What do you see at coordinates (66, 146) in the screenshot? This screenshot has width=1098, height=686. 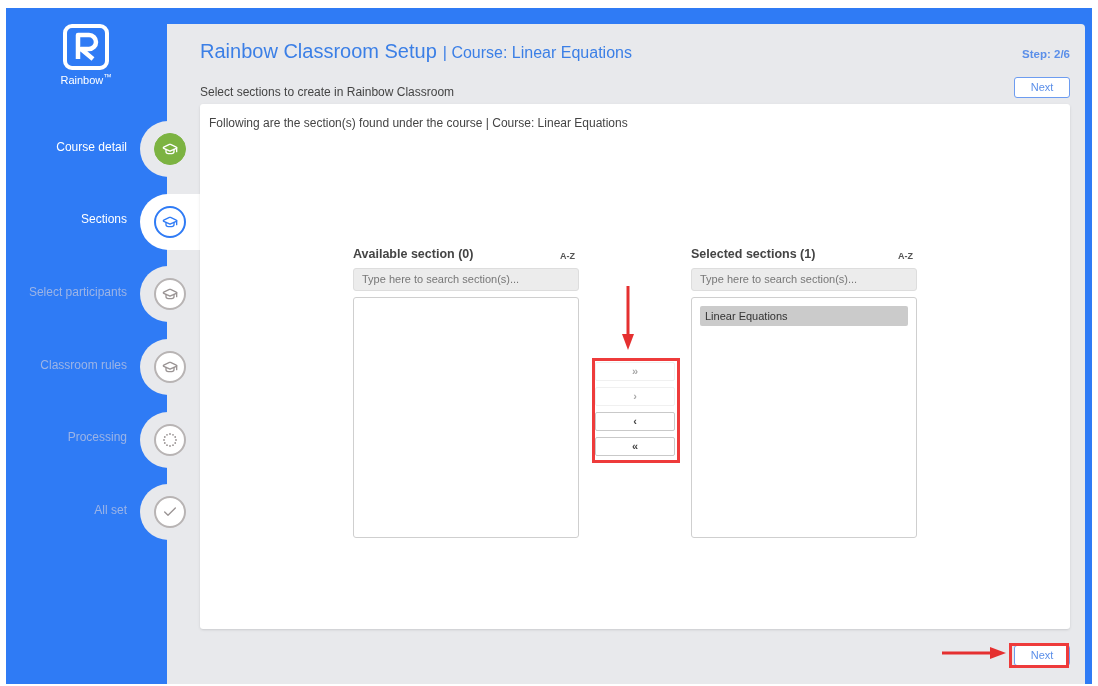 I see `step-label: Course detail` at bounding box center [66, 146].